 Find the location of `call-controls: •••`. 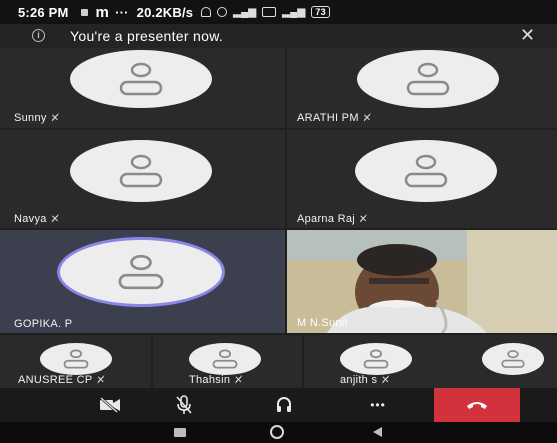

call-controls: ••• is located at coordinates (278, 405).